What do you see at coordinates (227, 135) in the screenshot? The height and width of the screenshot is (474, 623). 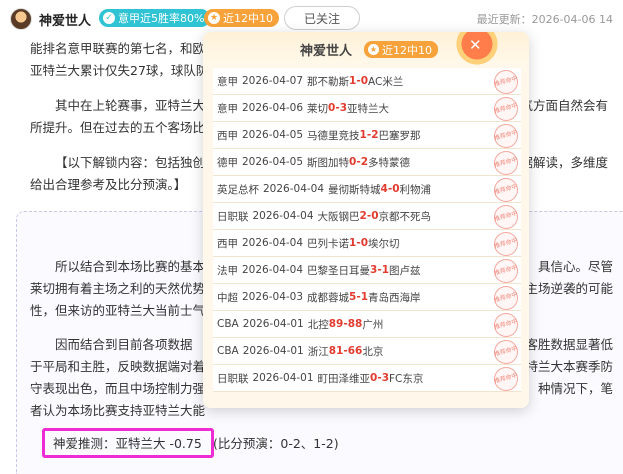 I see `match-league: 西甲` at bounding box center [227, 135].